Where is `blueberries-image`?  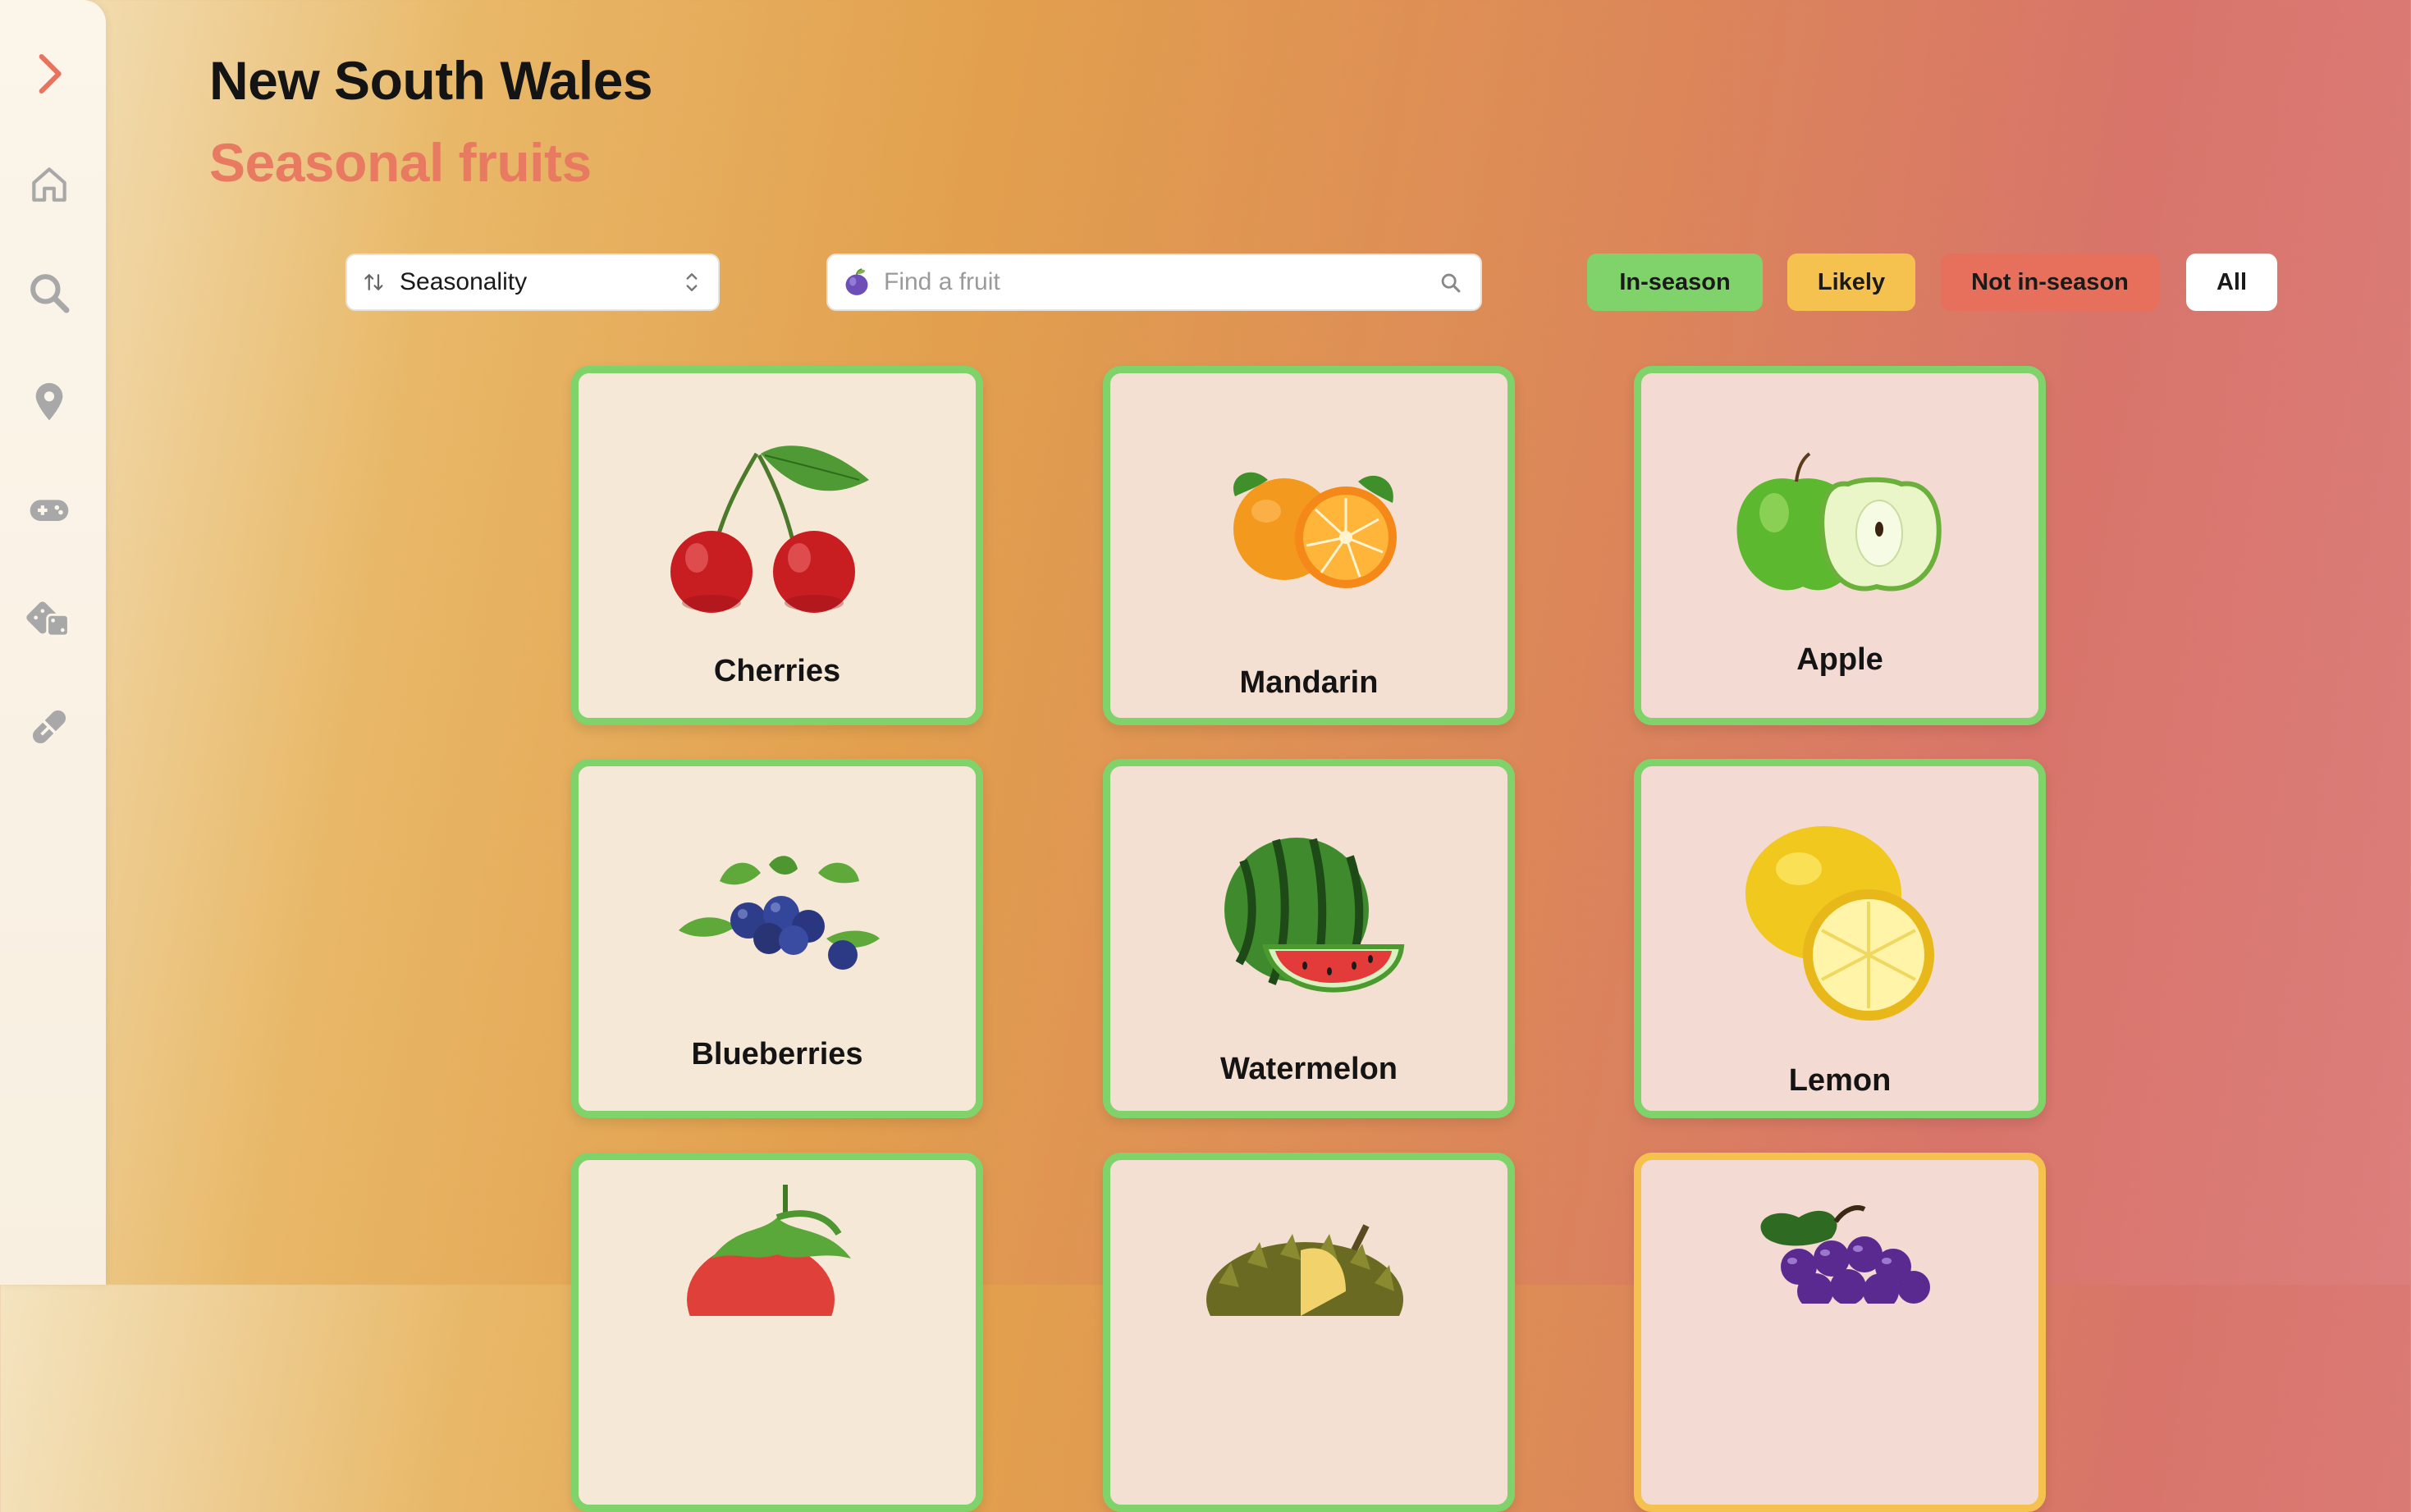 blueberries-image is located at coordinates (777, 910).